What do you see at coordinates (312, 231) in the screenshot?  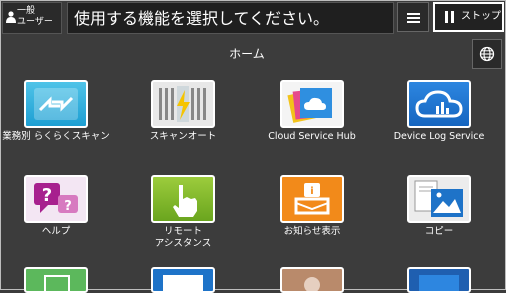 I see `tile-label: お知らせ表示` at bounding box center [312, 231].